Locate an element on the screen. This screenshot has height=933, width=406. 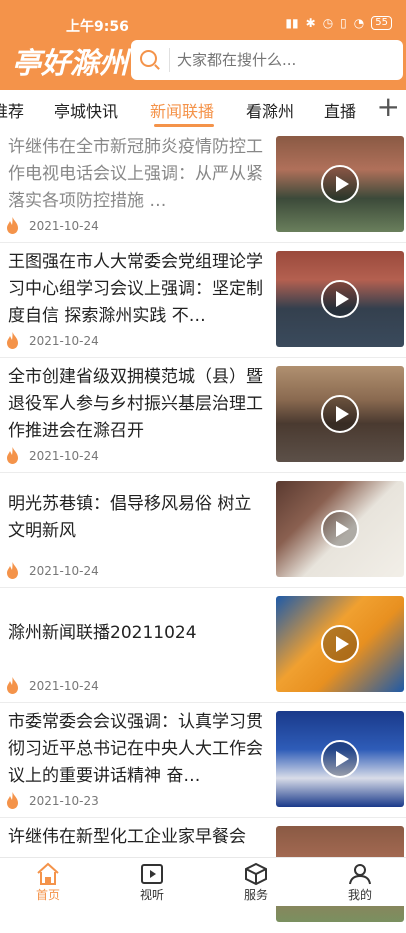
nav-services: 服务 is located at coordinates (256, 882).